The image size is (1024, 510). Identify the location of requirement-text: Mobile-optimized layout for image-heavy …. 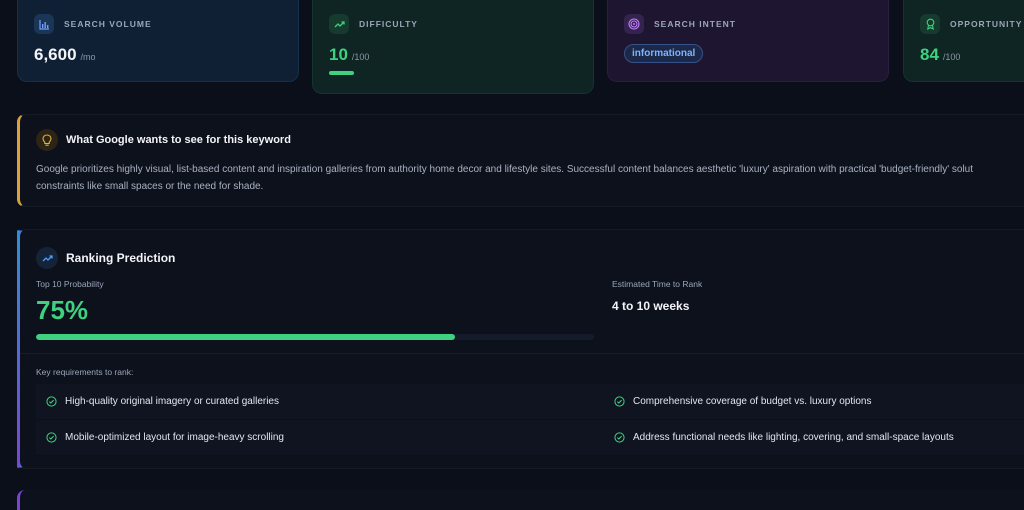
(174, 437).